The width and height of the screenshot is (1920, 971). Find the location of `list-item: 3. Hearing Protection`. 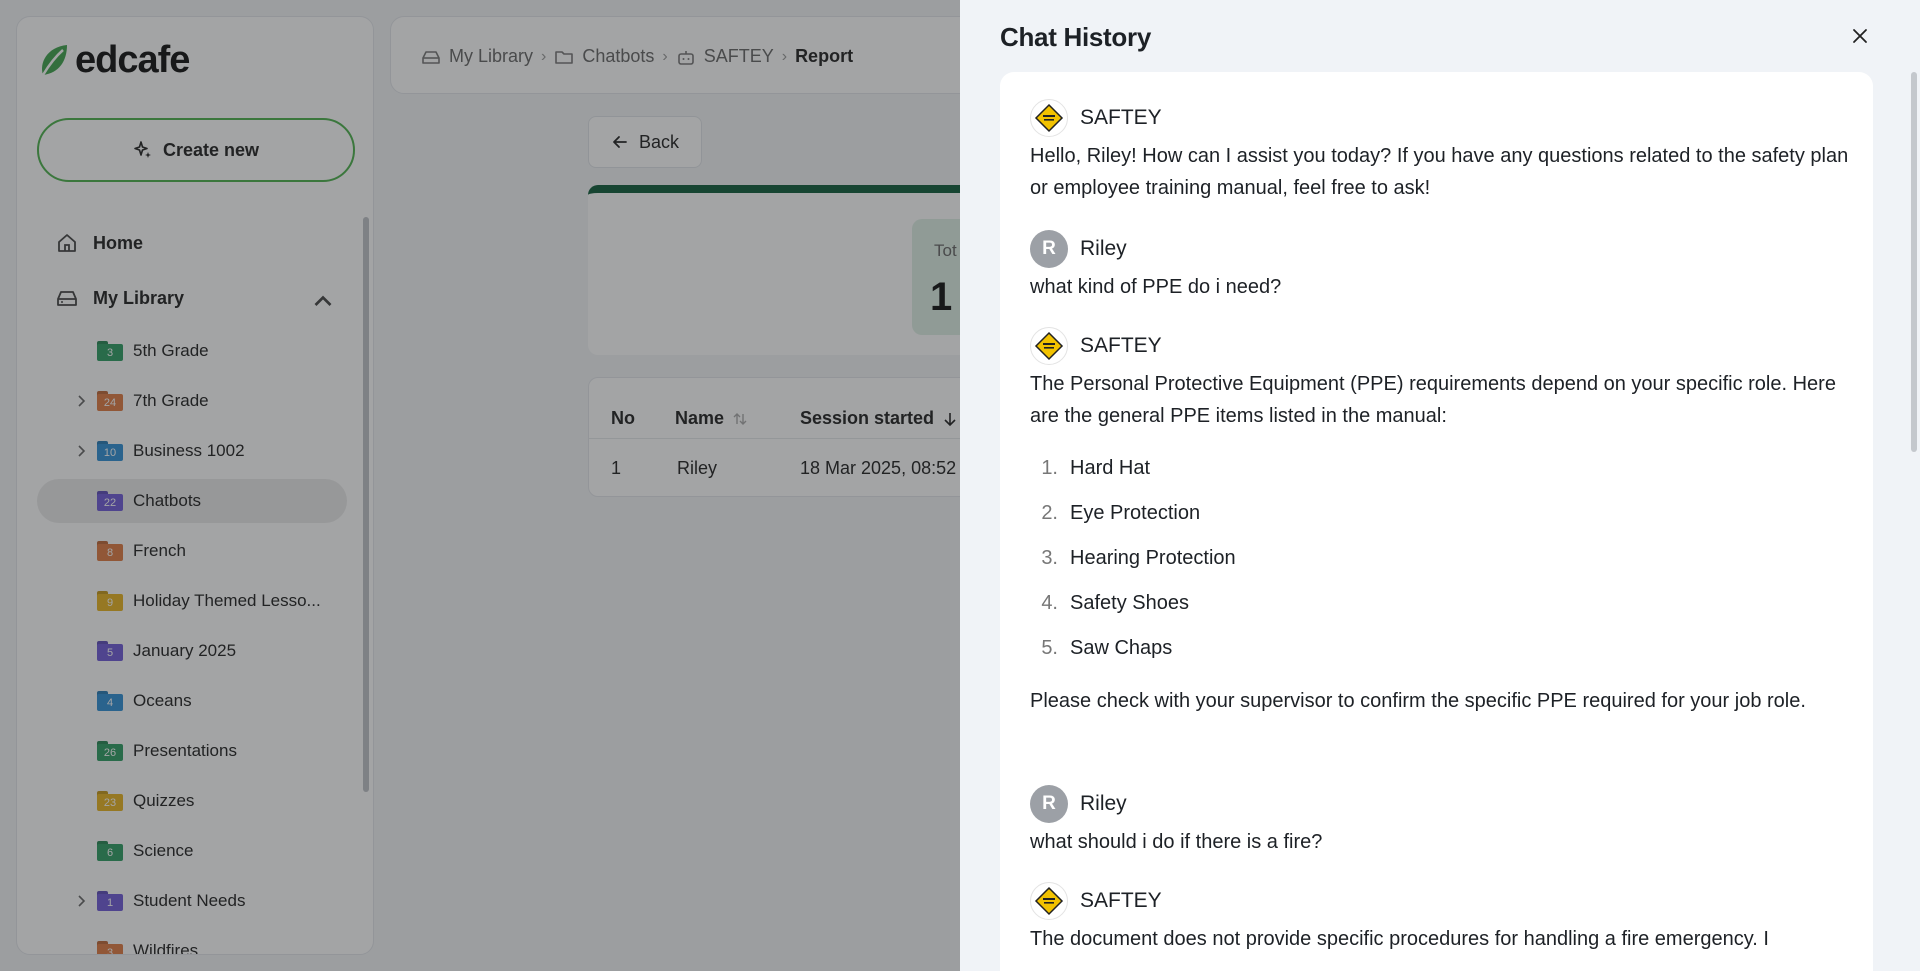

list-item: 3. Hearing Protection is located at coordinates (1445, 558).